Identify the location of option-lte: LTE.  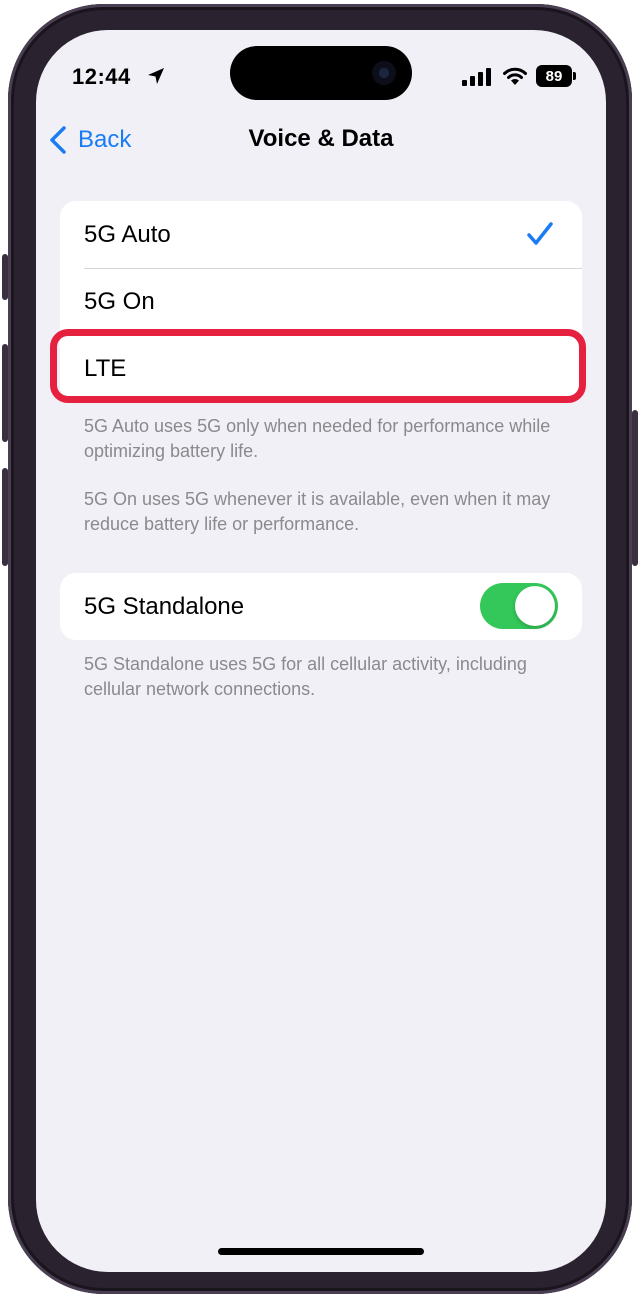
(321, 368).